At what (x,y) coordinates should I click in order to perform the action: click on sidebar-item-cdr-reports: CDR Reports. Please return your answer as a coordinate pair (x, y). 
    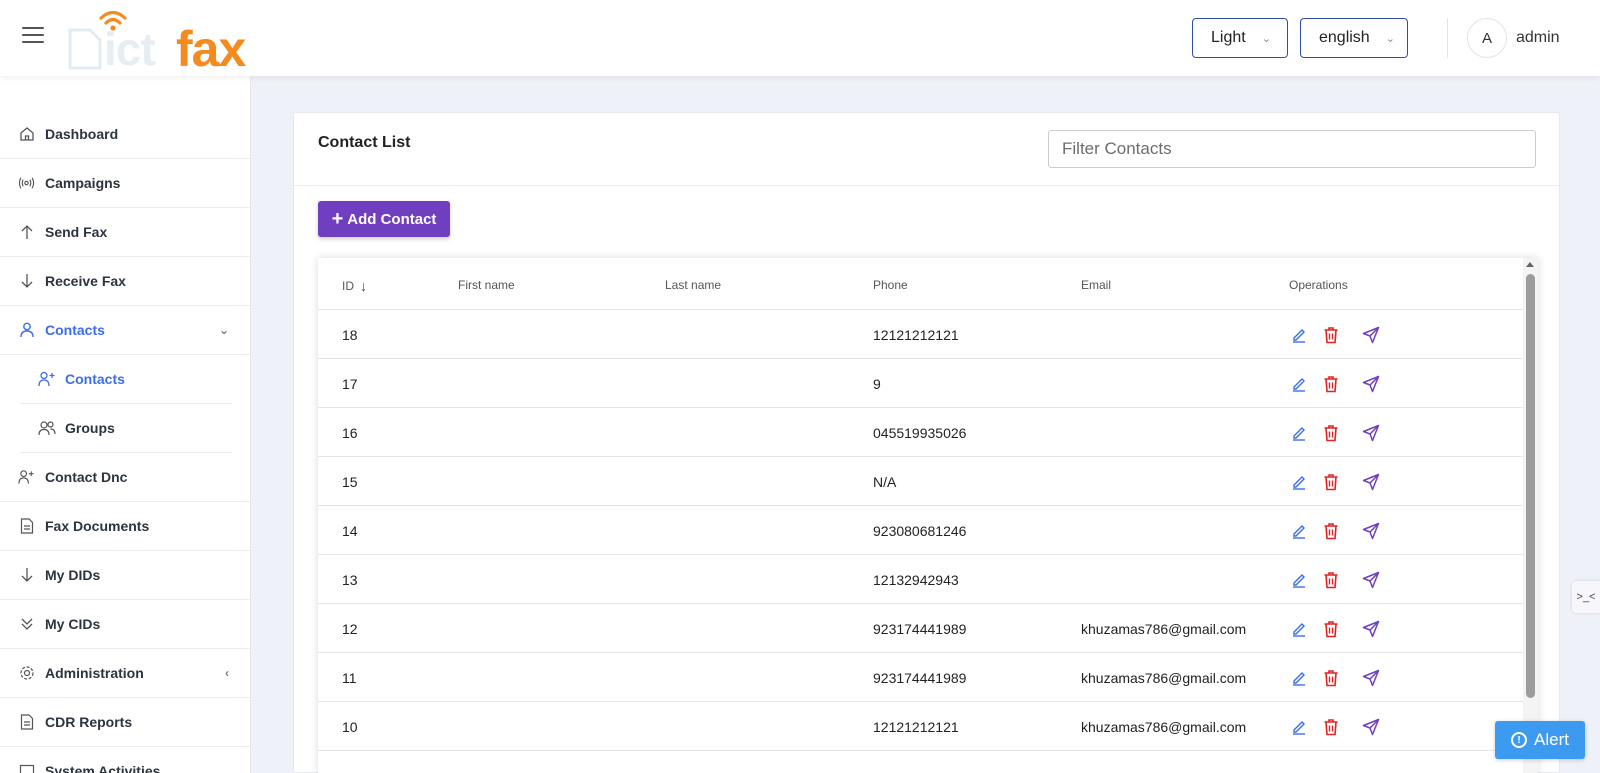
    Looking at the image, I should click on (125, 722).